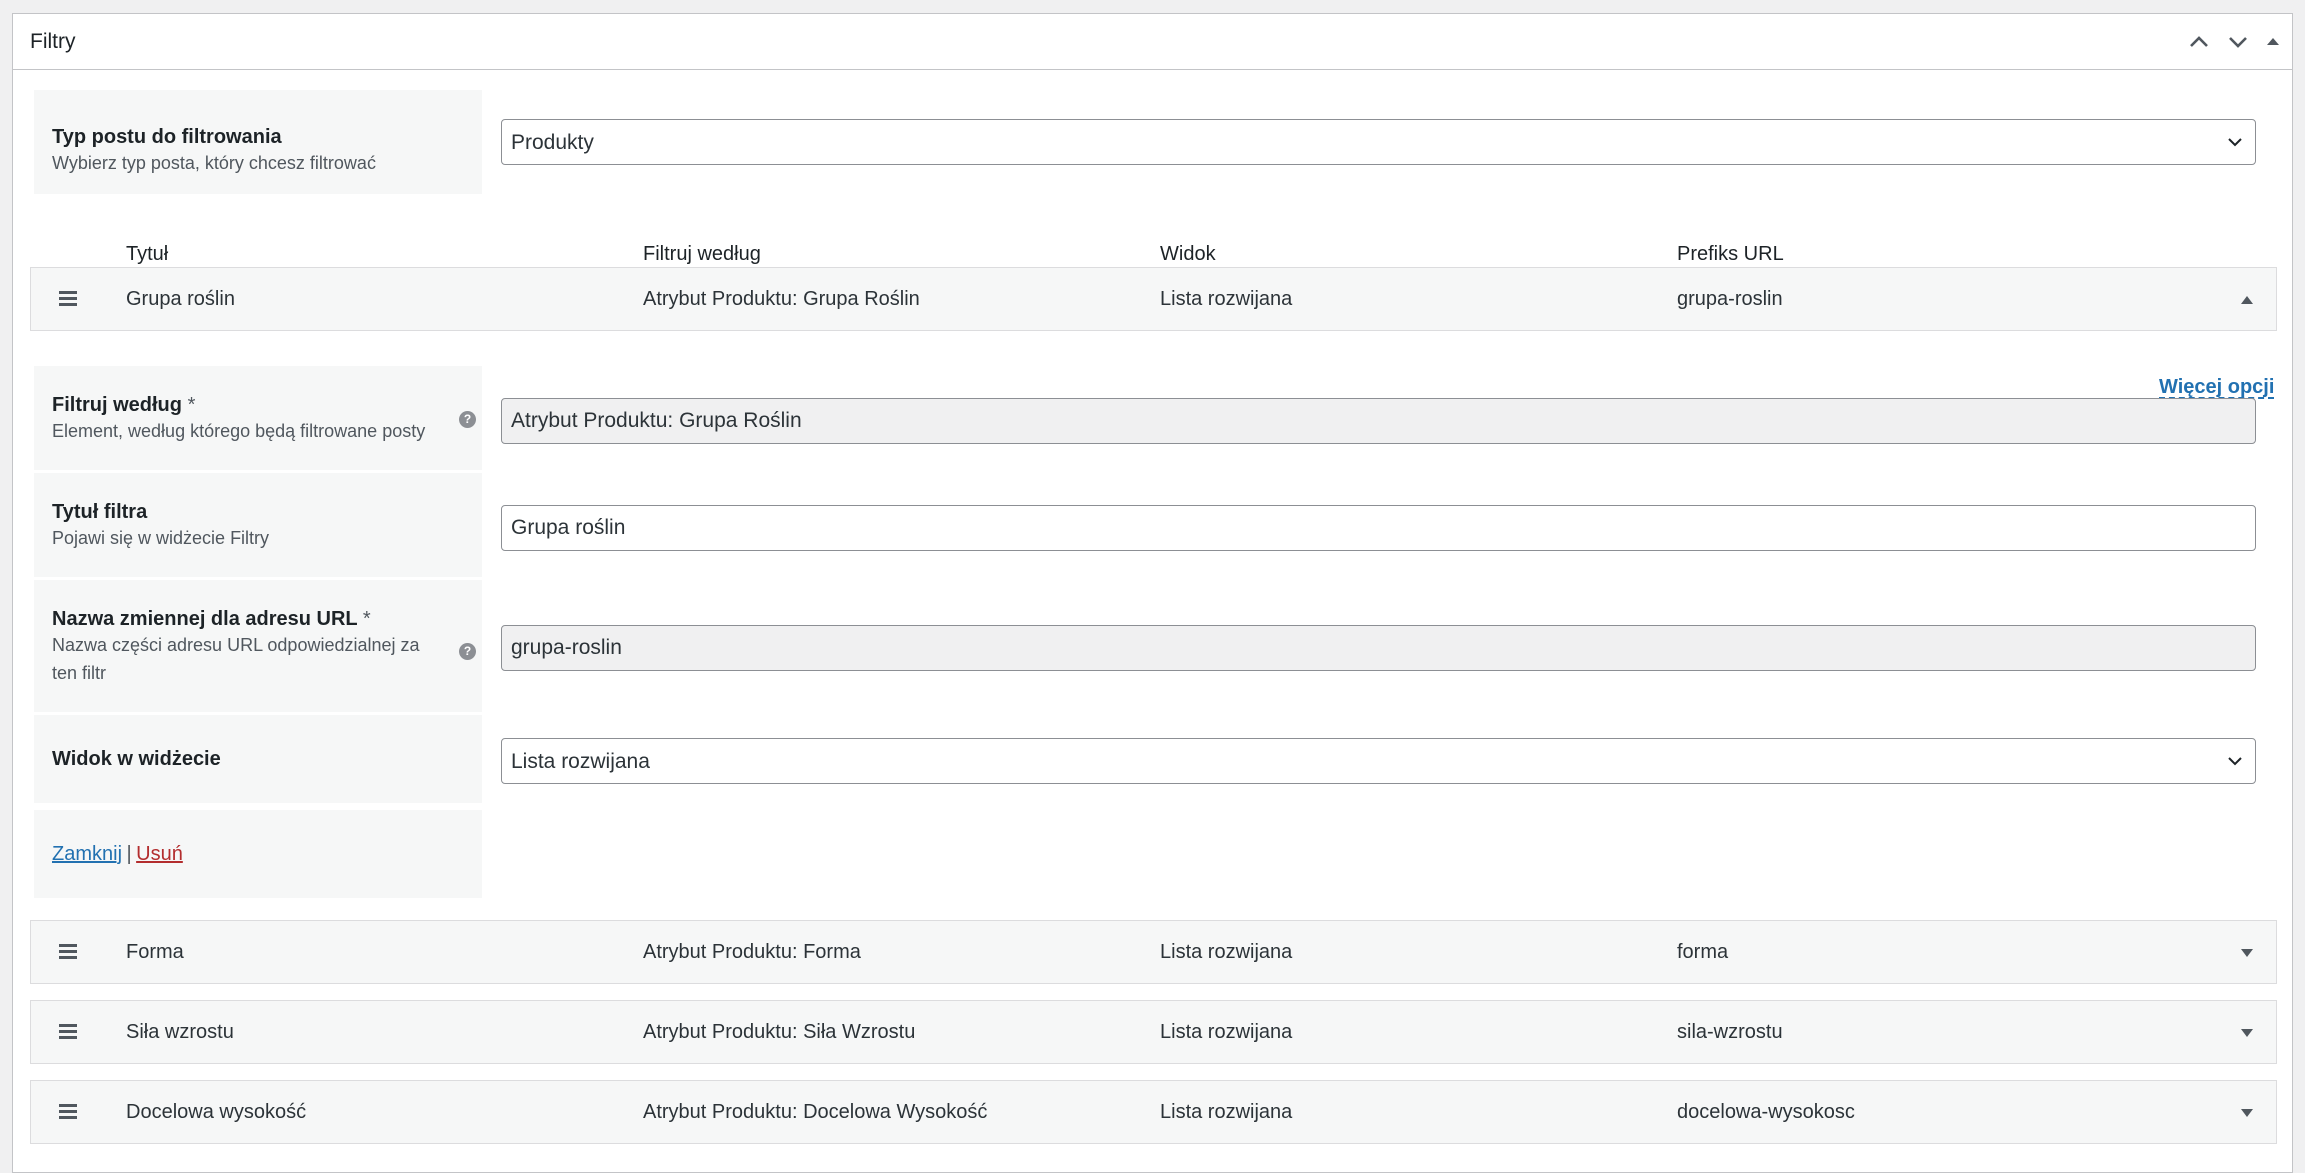 This screenshot has width=2305, height=1173. I want to click on filter-row-title: Siła wzrostu, so click(180, 1032).